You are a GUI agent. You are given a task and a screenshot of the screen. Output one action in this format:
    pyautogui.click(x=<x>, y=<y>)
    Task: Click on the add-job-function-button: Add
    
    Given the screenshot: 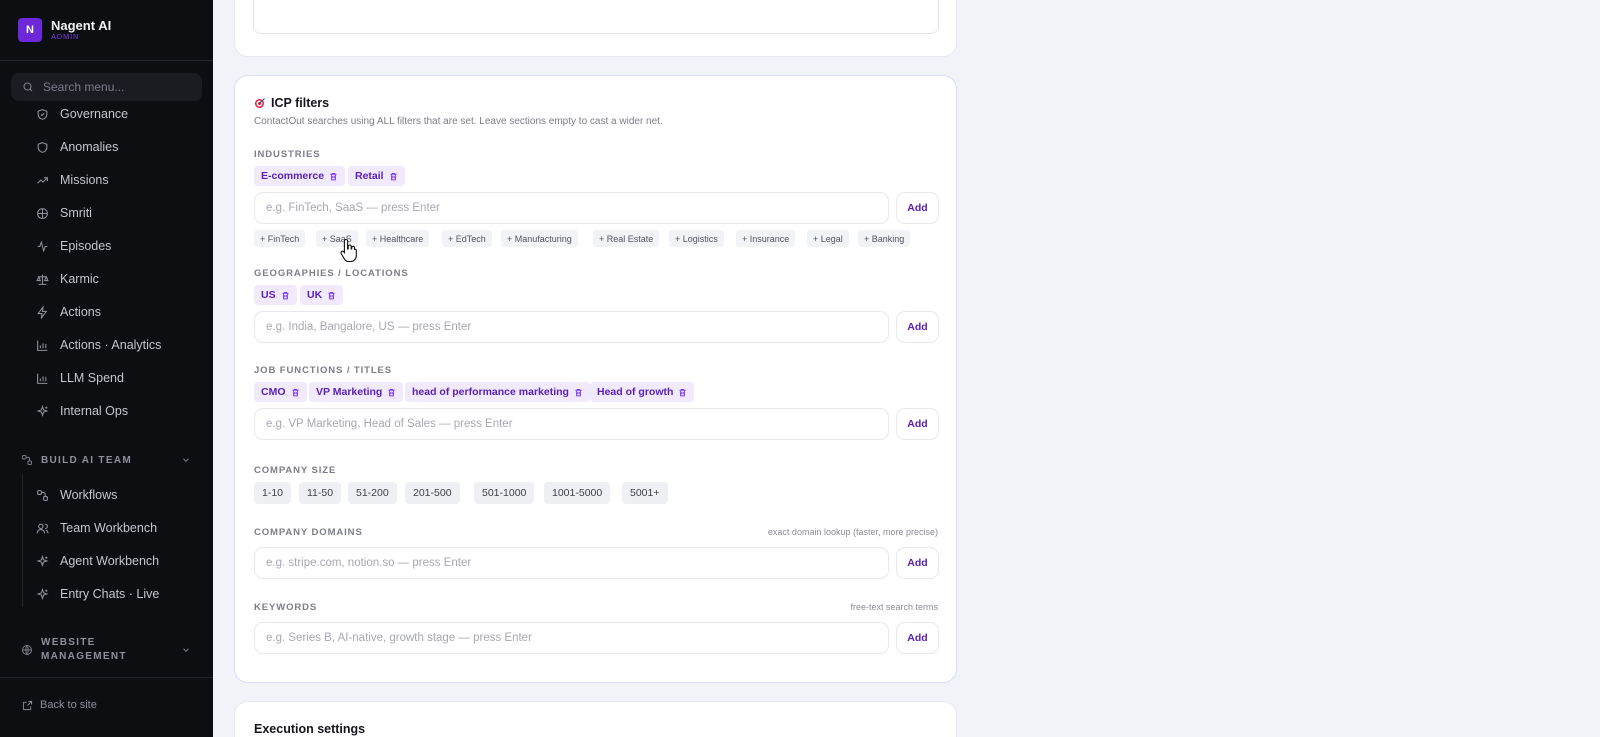 What is the action you would take?
    pyautogui.click(x=917, y=424)
    